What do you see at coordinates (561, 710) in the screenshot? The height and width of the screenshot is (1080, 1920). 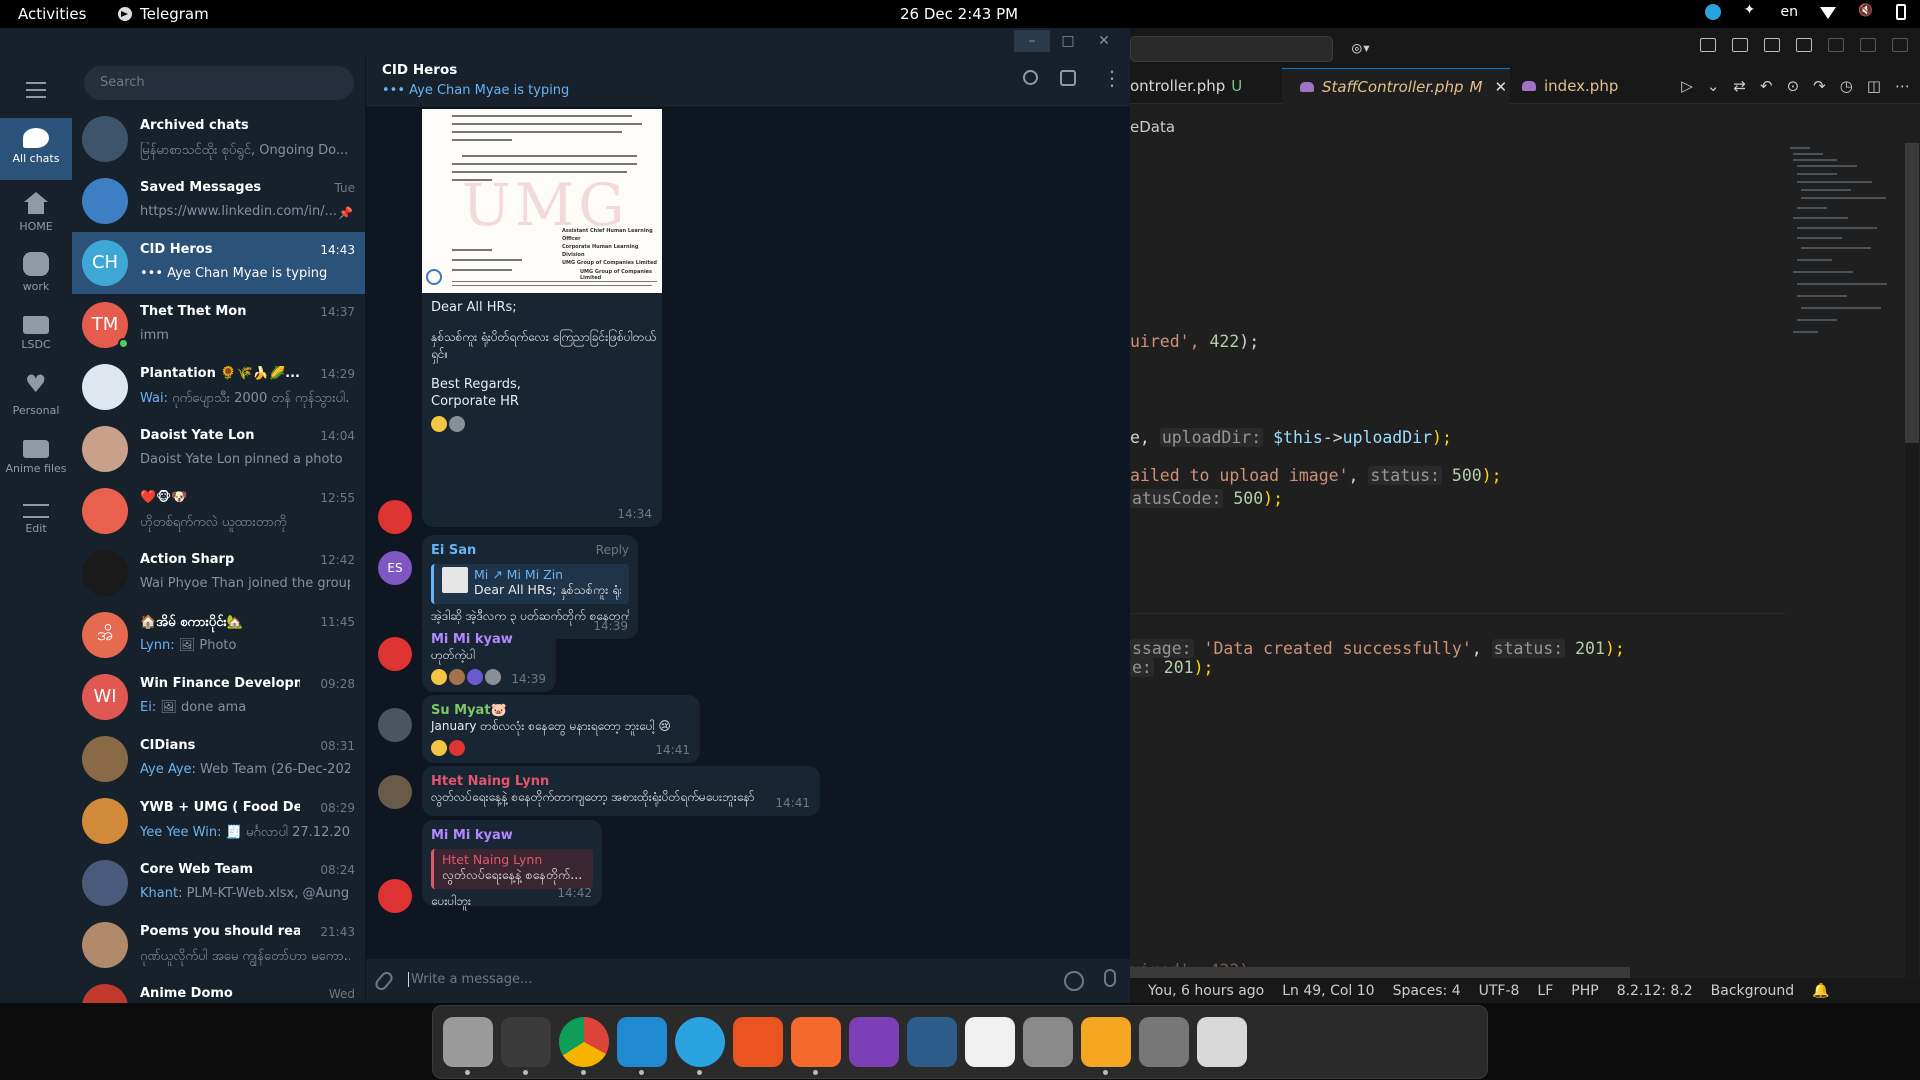 I see `sender-name: Su Myat🐷` at bounding box center [561, 710].